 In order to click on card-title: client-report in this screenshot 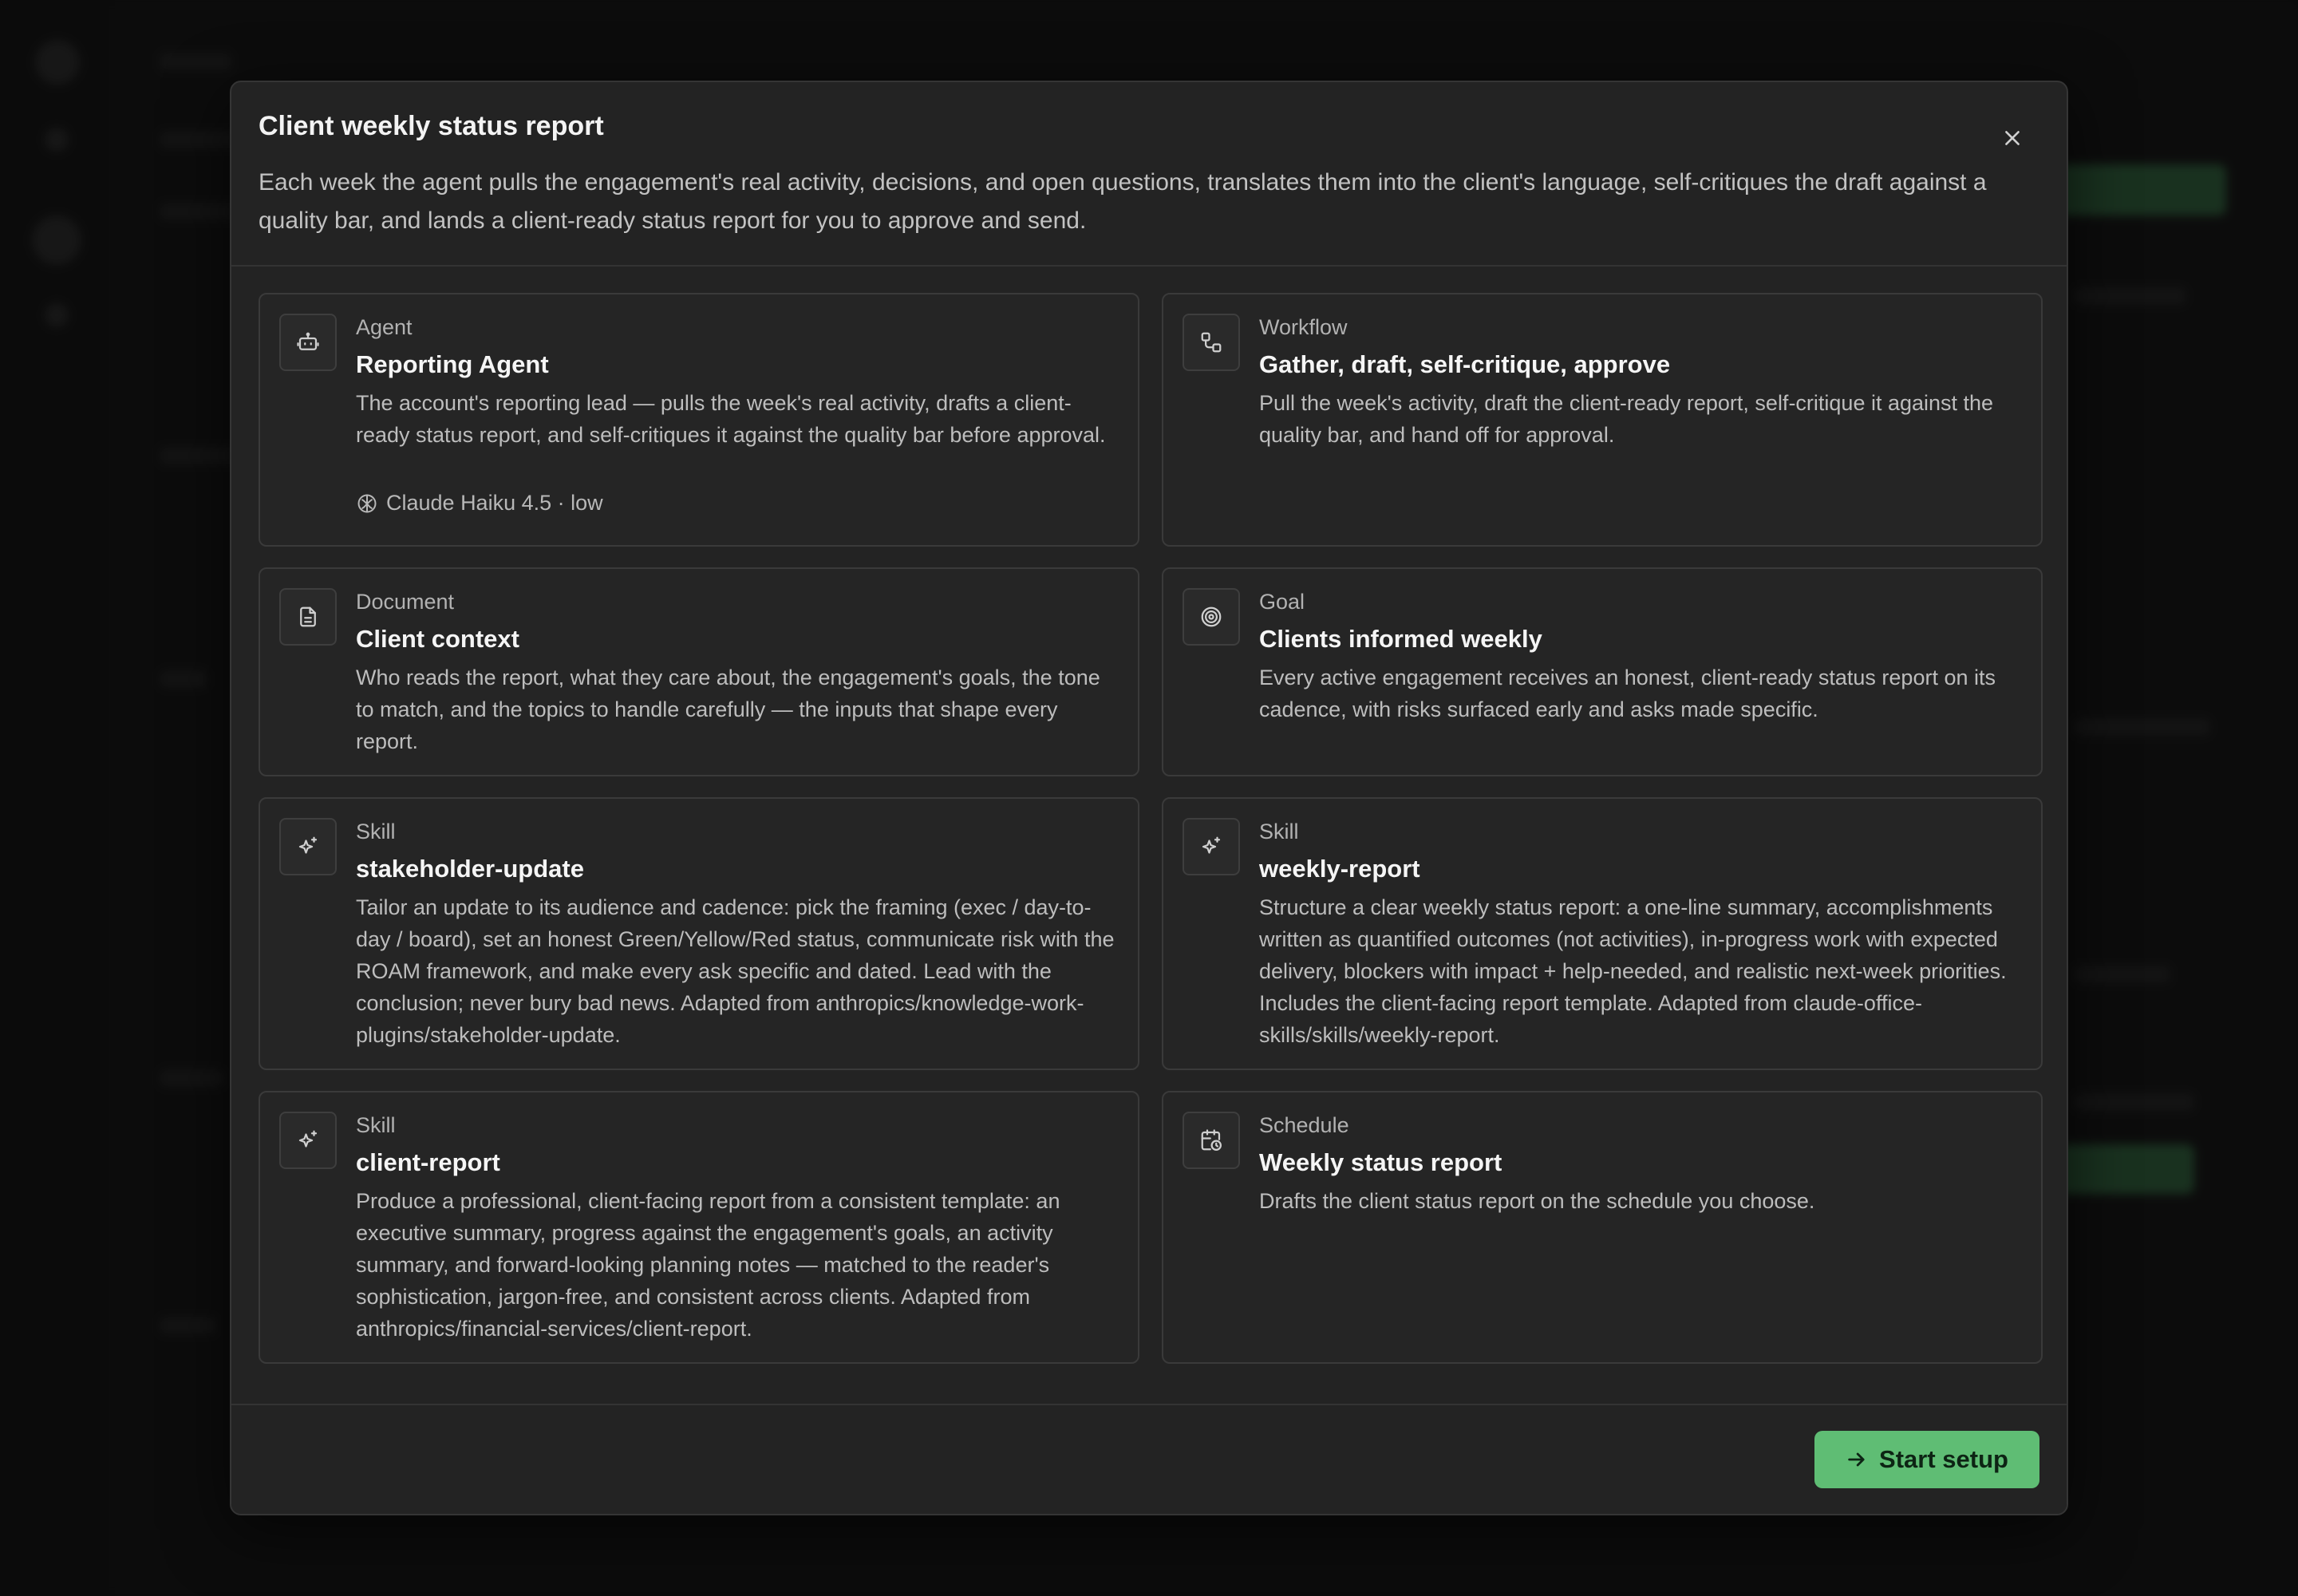, I will do `click(428, 1162)`.